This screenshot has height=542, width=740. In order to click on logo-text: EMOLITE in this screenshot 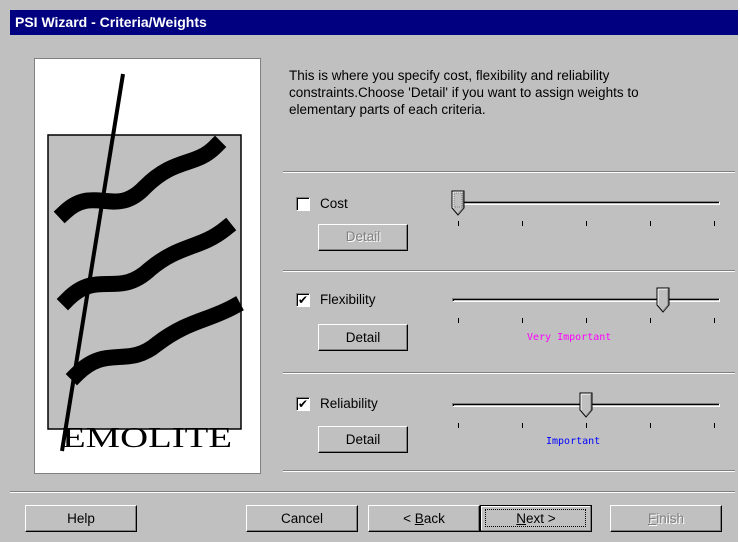, I will do `click(147, 438)`.